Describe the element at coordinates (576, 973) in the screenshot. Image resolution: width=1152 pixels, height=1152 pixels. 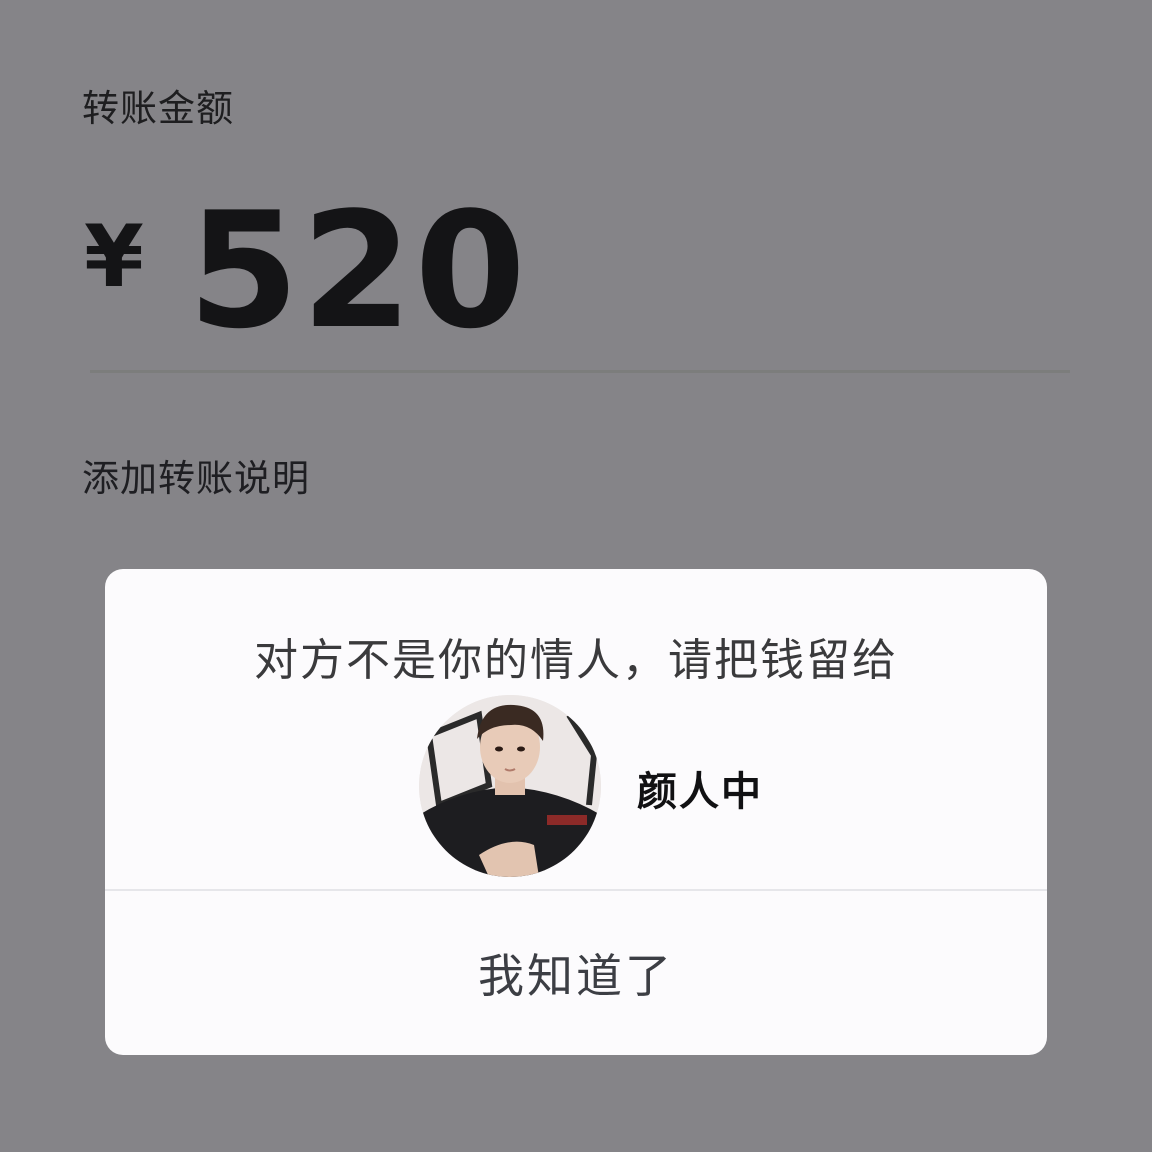
I see `got-it-button: 我知道了` at that location.